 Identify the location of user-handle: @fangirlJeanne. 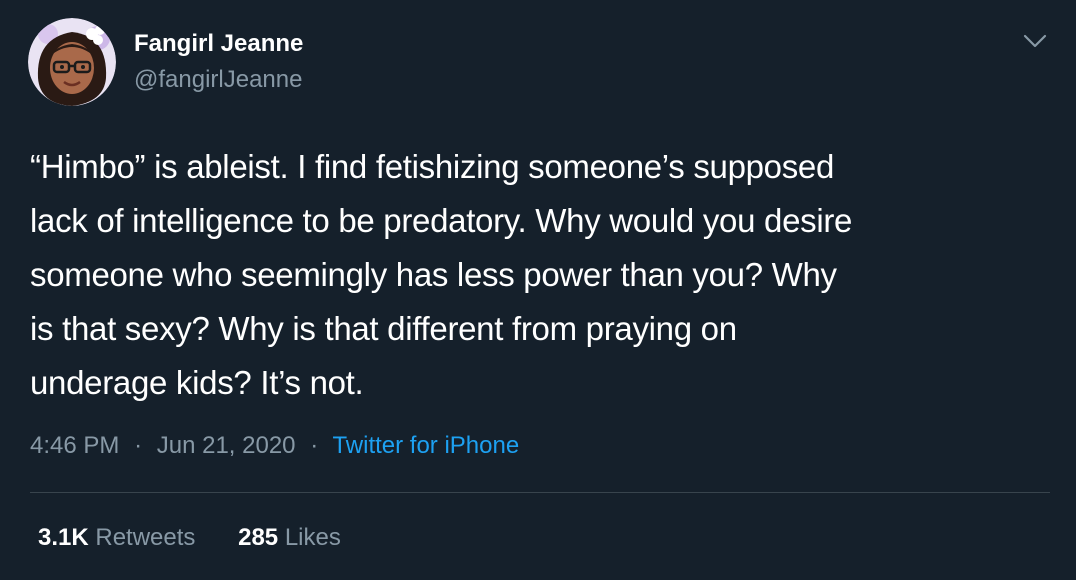
(218, 80).